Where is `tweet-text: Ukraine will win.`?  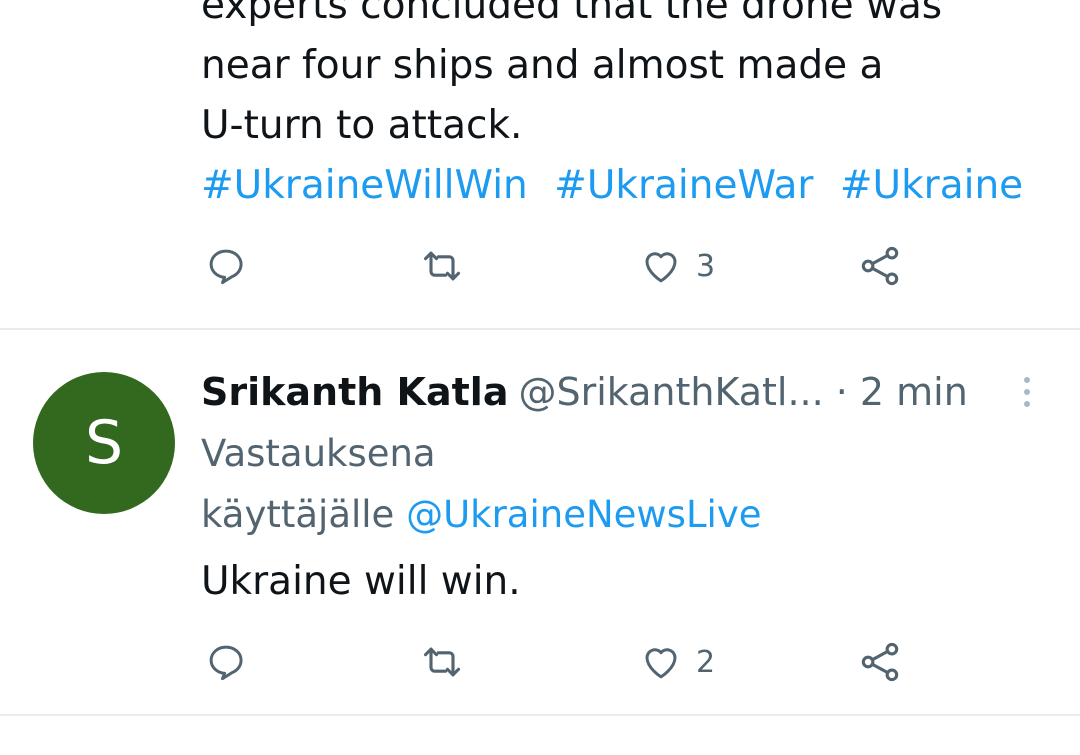 tweet-text: Ukraine will win. is located at coordinates (361, 581).